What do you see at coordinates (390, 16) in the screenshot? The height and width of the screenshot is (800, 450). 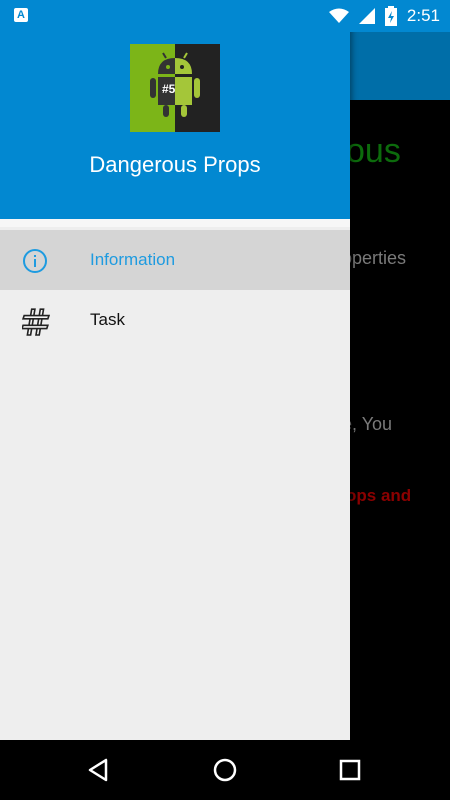 I see `battery-icon` at bounding box center [390, 16].